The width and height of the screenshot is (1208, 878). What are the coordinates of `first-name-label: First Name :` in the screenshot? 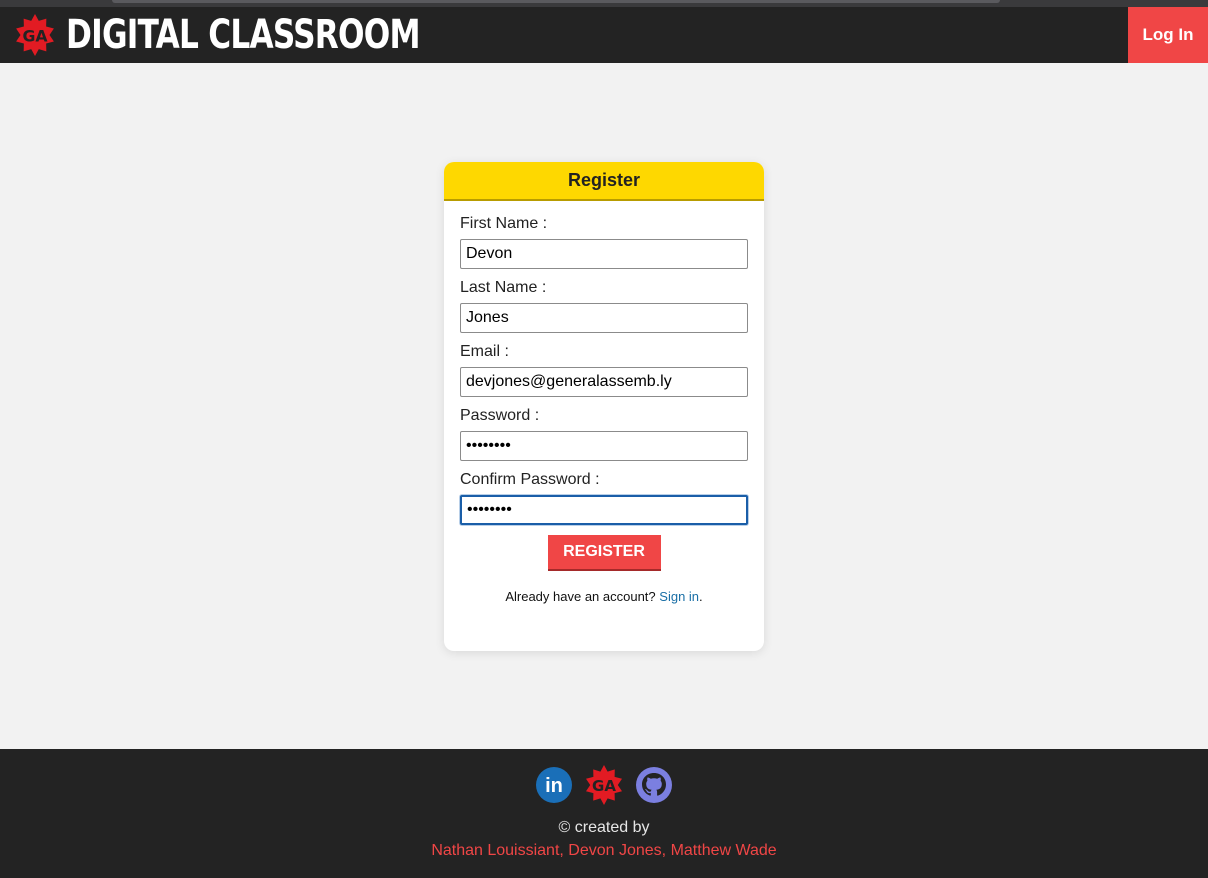 It's located at (504, 223).